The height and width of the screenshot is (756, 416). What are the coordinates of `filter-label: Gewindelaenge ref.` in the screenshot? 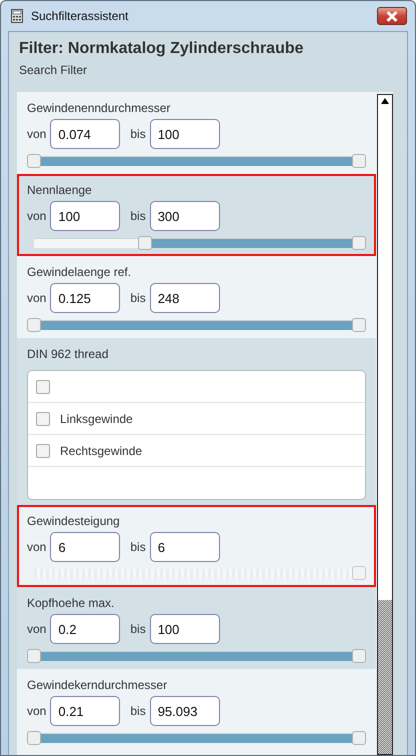 It's located at (79, 272).